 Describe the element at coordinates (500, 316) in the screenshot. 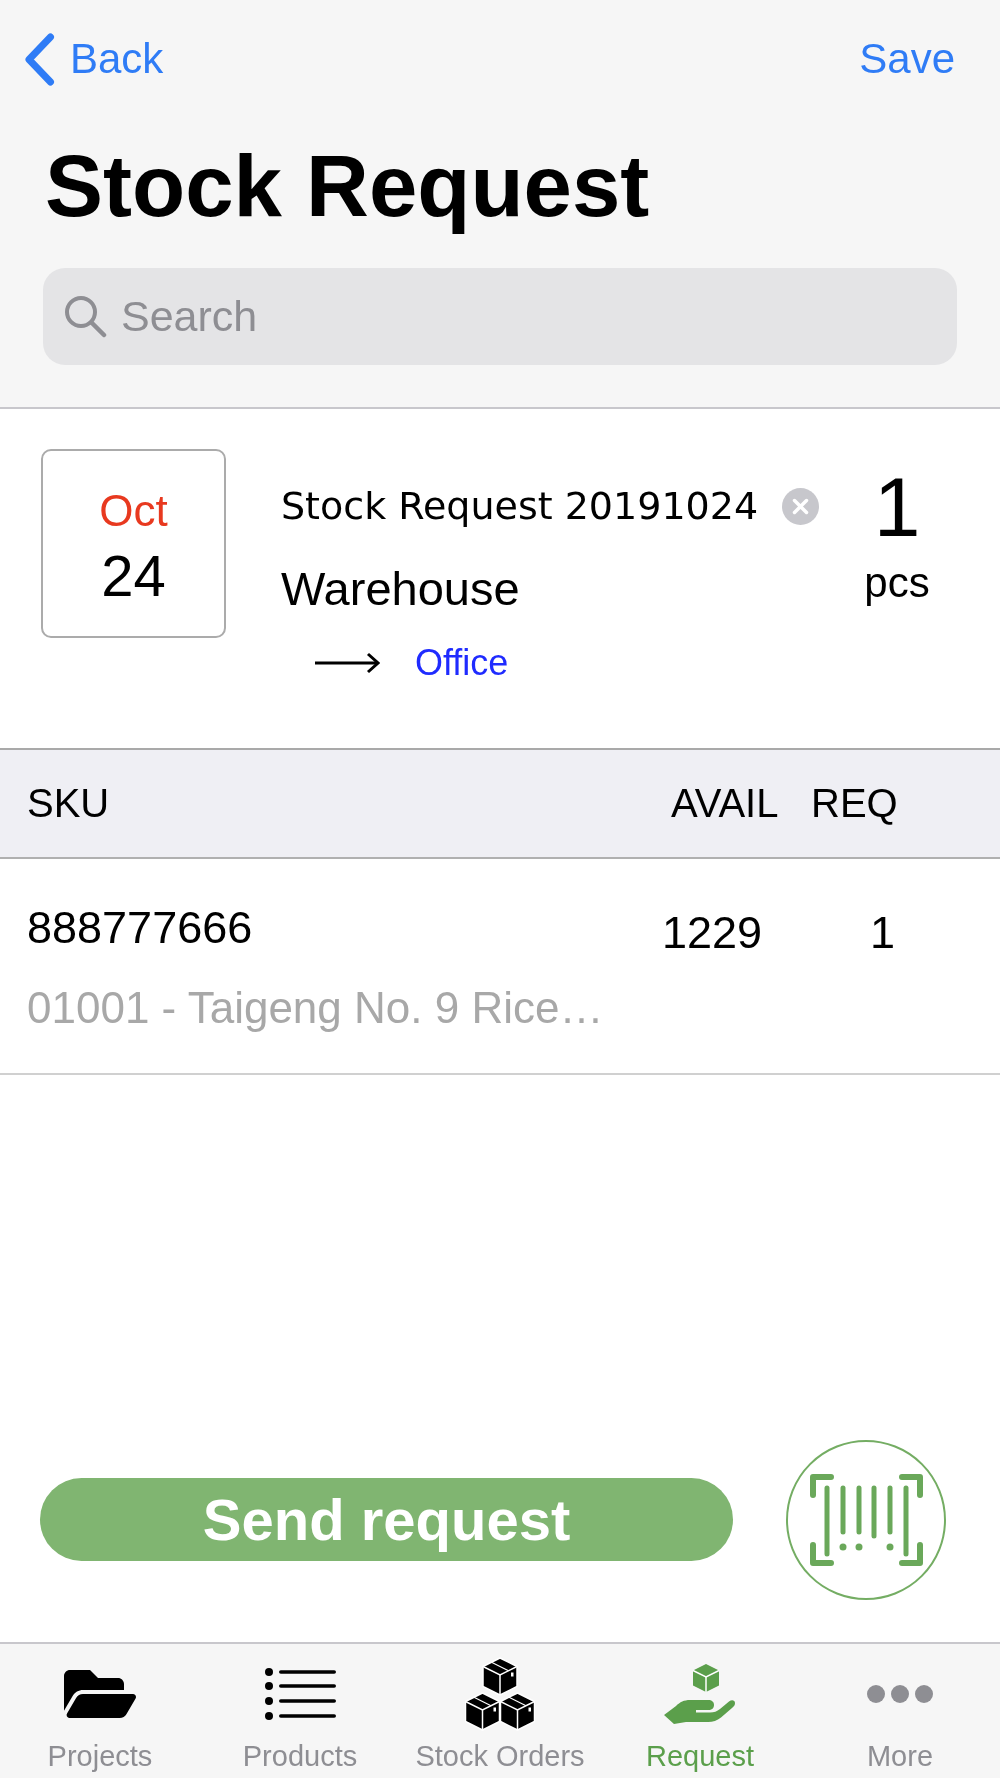

I see `search-field: Search` at that location.